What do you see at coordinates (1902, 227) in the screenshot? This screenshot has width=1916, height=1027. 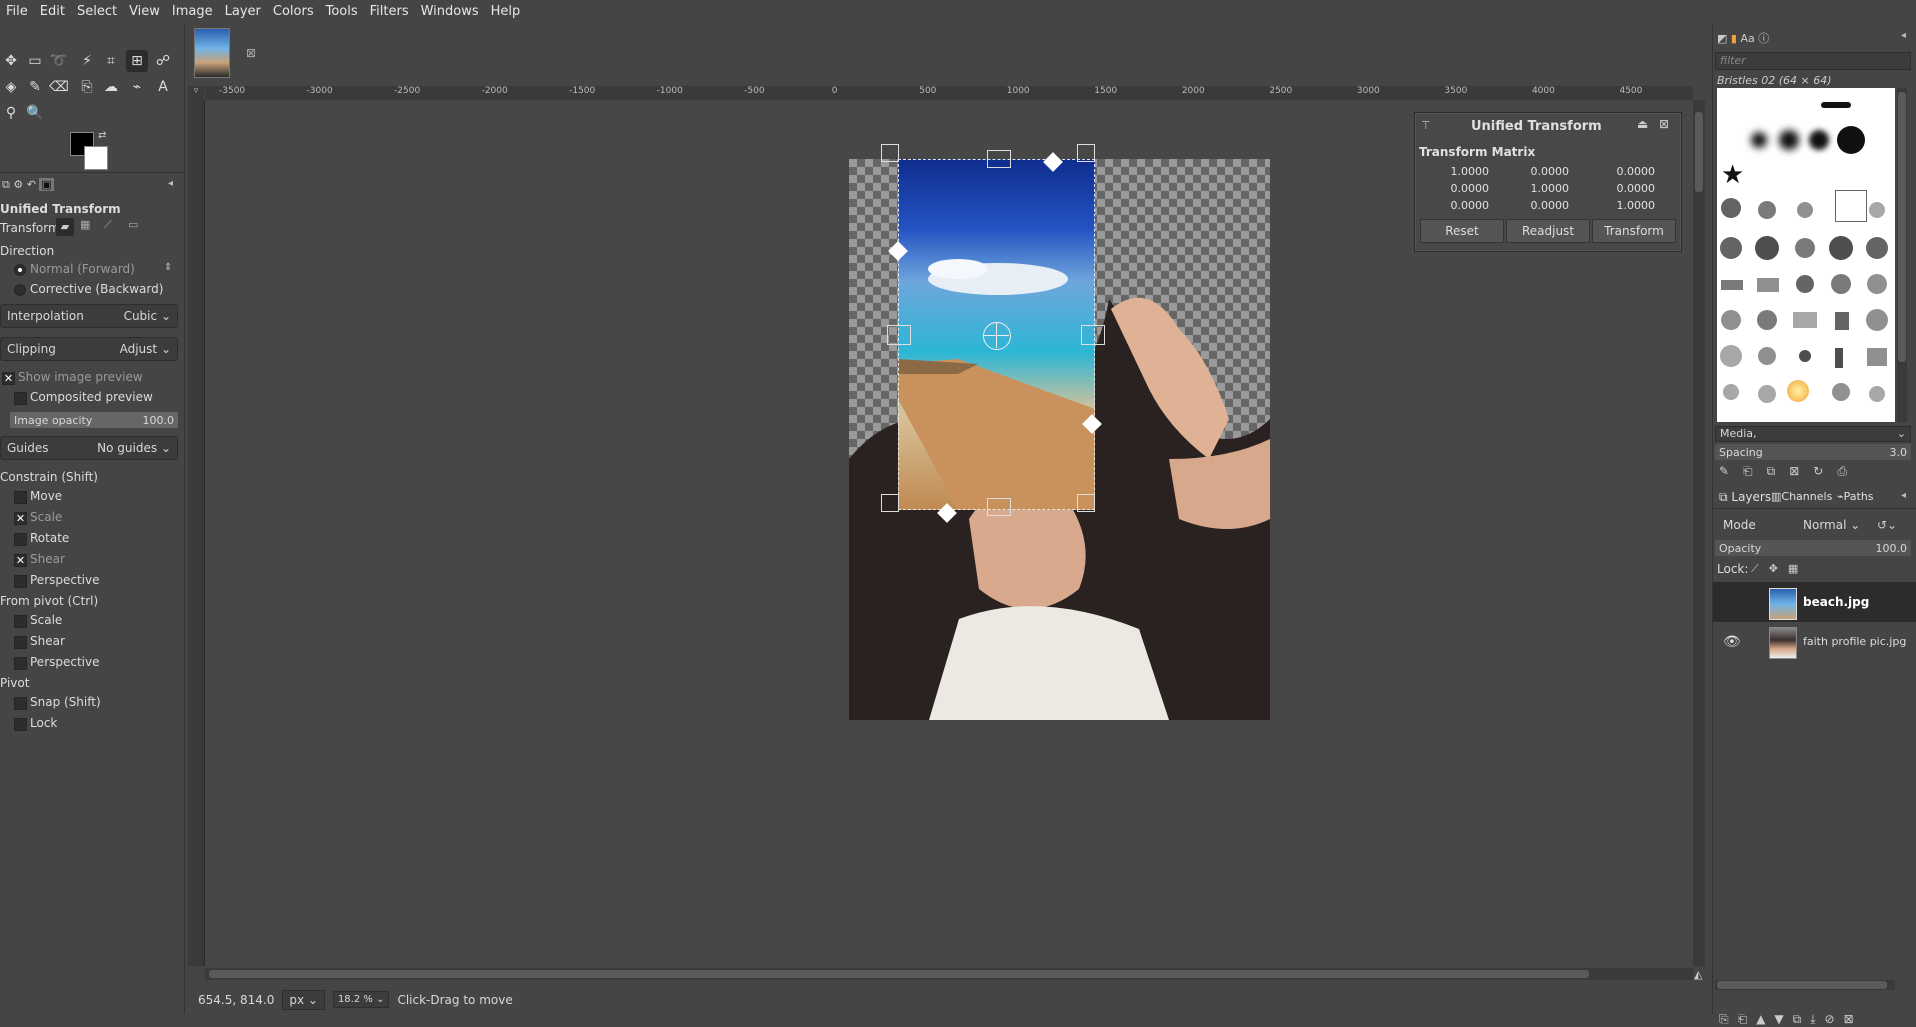 I see `brush-grid-scrollbar-thumb` at bounding box center [1902, 227].